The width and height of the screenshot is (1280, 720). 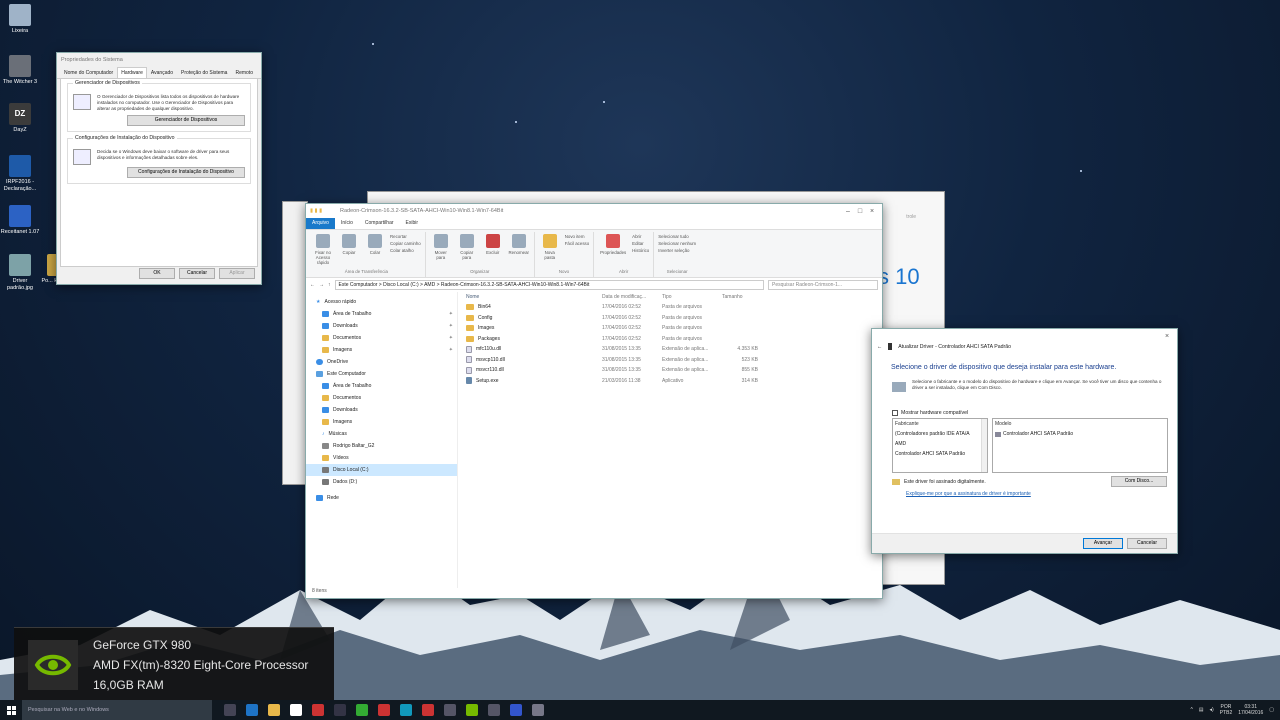 What do you see at coordinates (640, 250) in the screenshot?
I see `history-button: Histórico` at bounding box center [640, 250].